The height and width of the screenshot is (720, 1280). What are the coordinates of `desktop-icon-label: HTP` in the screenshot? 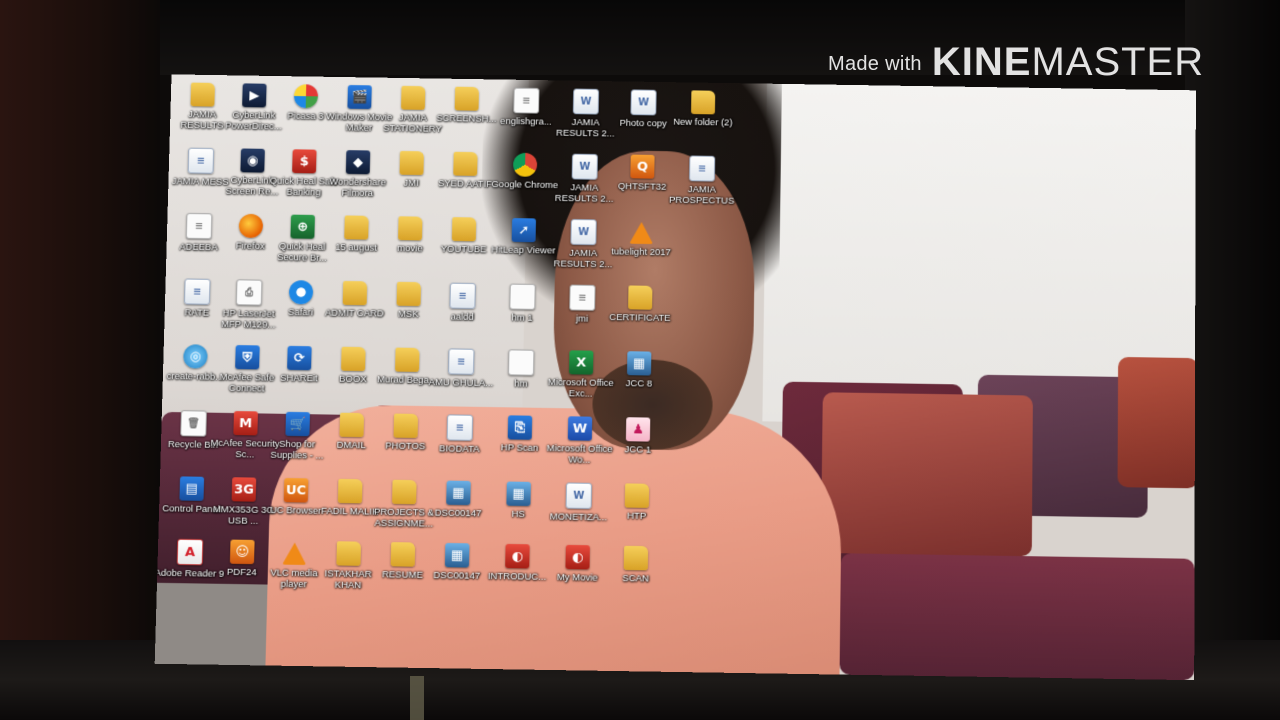 It's located at (637, 516).